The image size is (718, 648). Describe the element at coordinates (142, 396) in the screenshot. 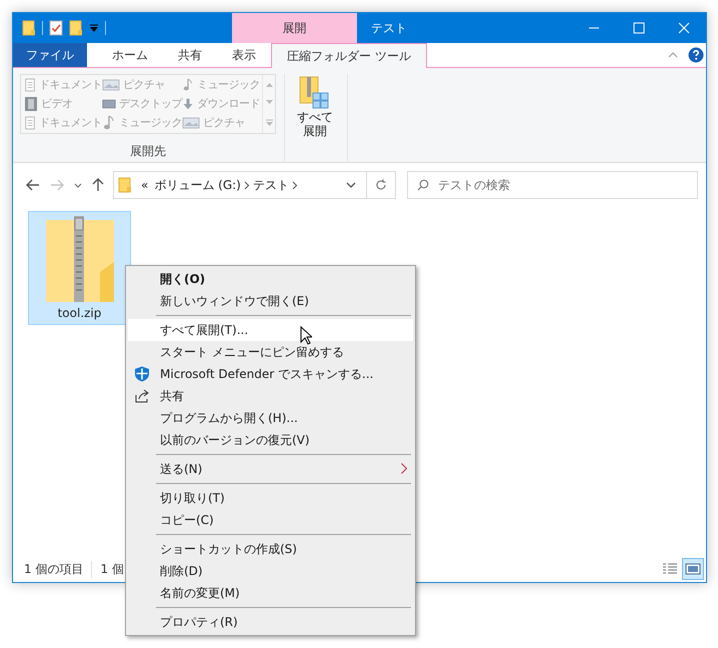

I see `share-icon` at that location.